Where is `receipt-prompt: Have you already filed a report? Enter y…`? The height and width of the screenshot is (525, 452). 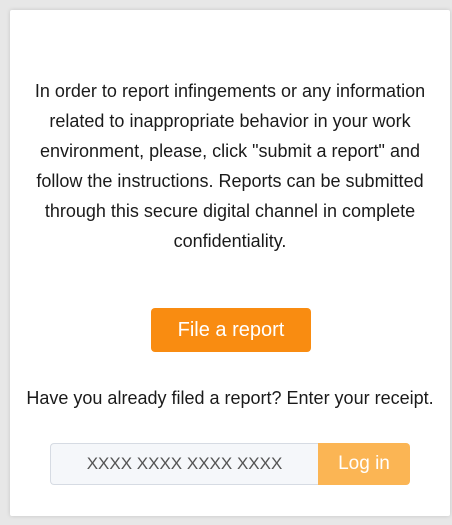
receipt-prompt: Have you already filed a report? Enter y… is located at coordinates (230, 398).